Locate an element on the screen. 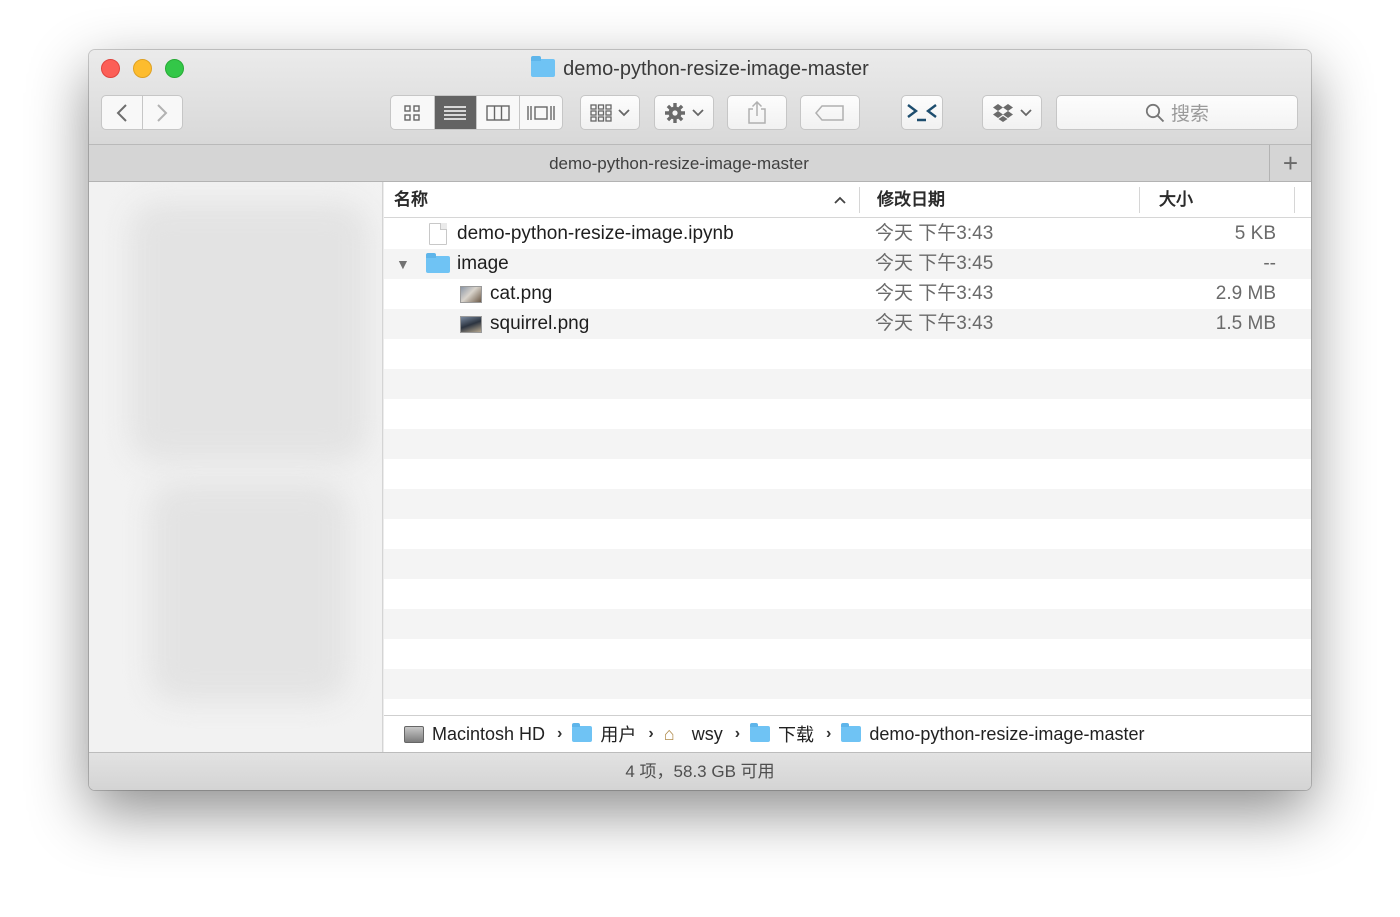 The height and width of the screenshot is (917, 1400). icon-view-button is located at coordinates (413, 112).